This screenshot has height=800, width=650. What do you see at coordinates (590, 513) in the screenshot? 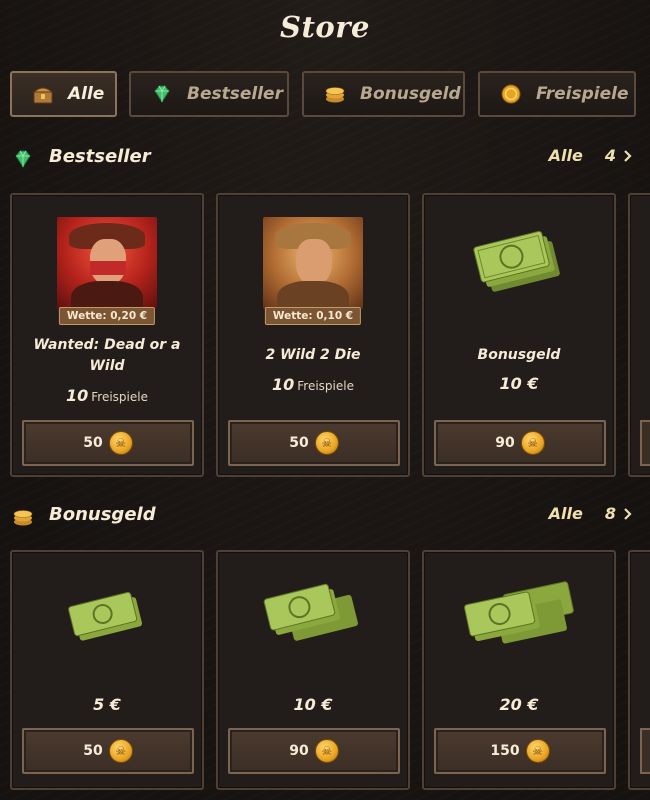
I see `see-all-link: Alle 8` at bounding box center [590, 513].